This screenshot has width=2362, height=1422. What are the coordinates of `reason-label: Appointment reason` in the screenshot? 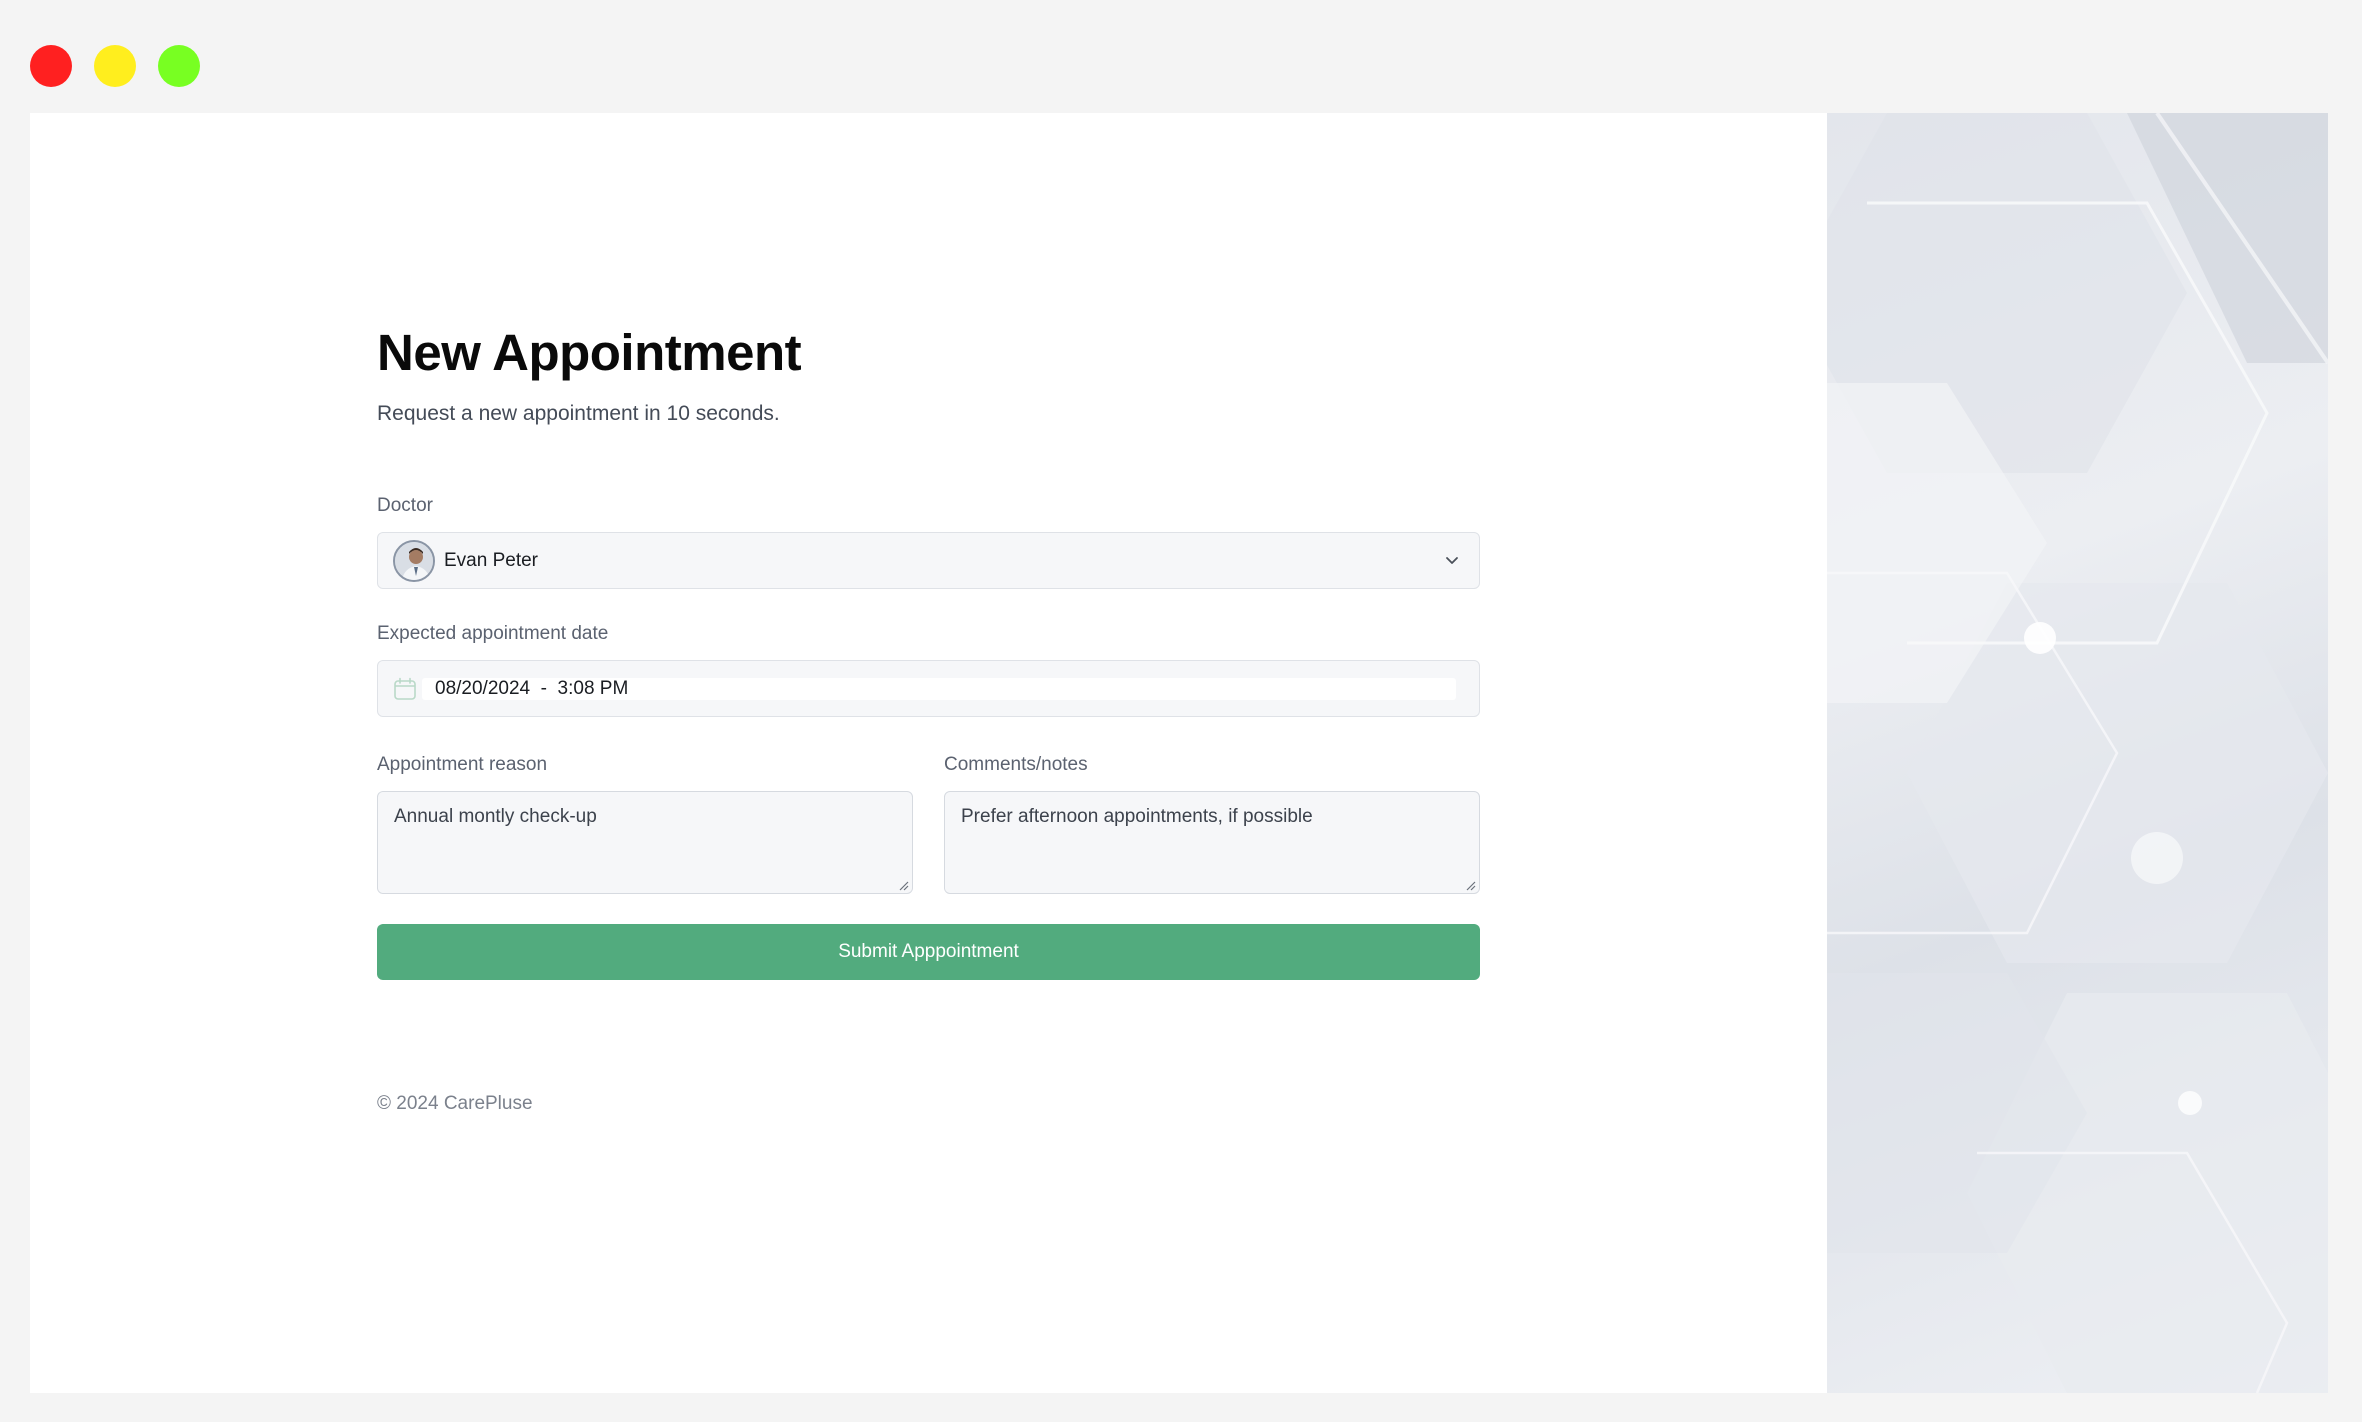 It's located at (462, 764).